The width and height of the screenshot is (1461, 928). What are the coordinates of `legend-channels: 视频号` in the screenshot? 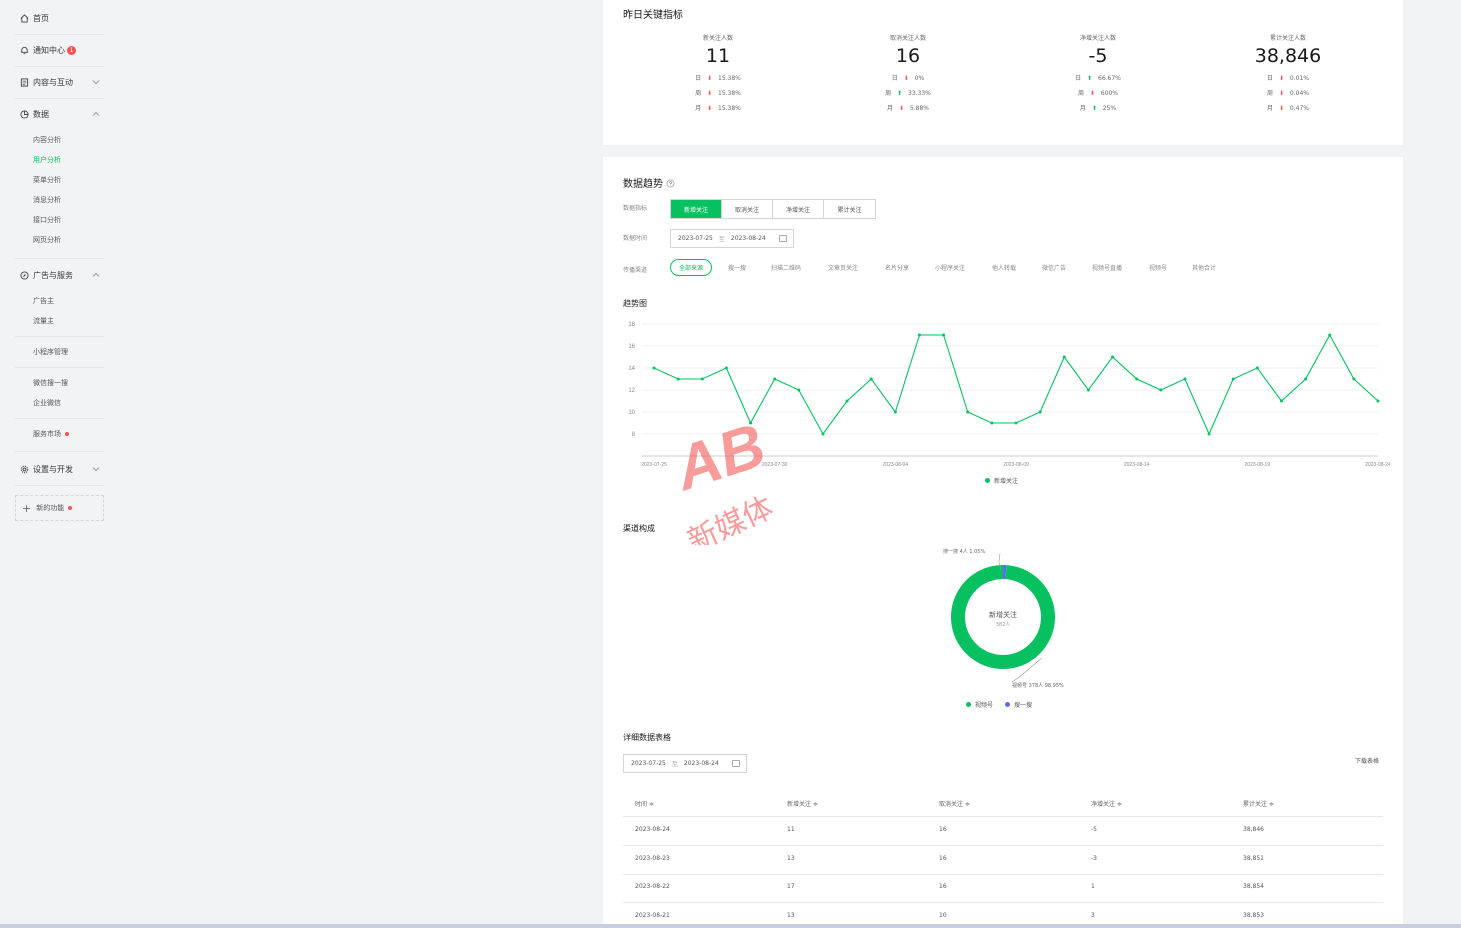 It's located at (984, 704).